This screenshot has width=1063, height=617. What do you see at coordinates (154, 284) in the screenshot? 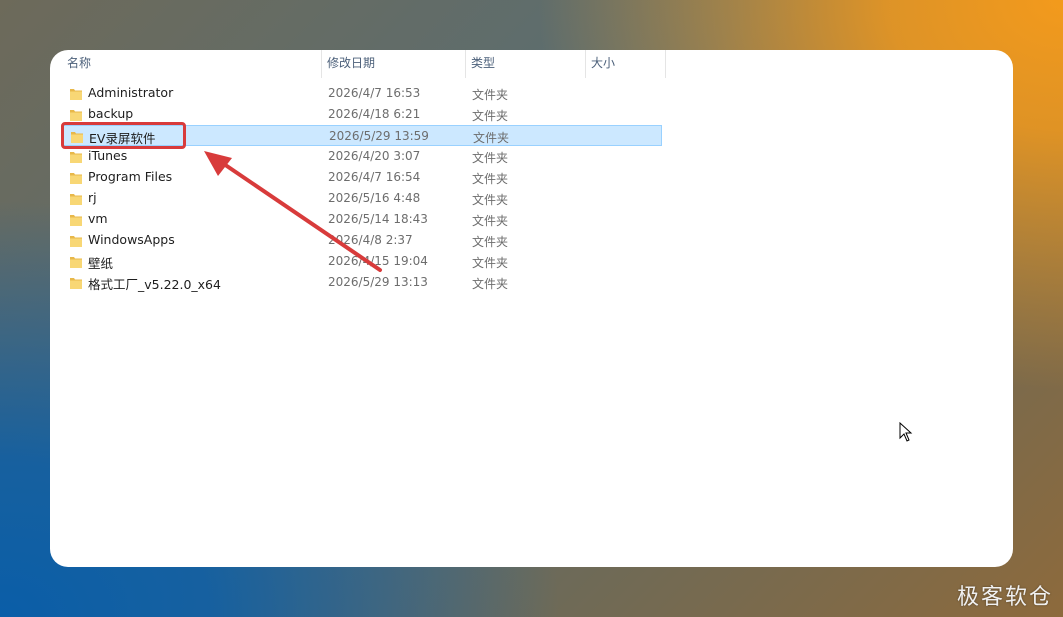
I see `file-name: 格式工厂_v5.22.0_x64` at bounding box center [154, 284].